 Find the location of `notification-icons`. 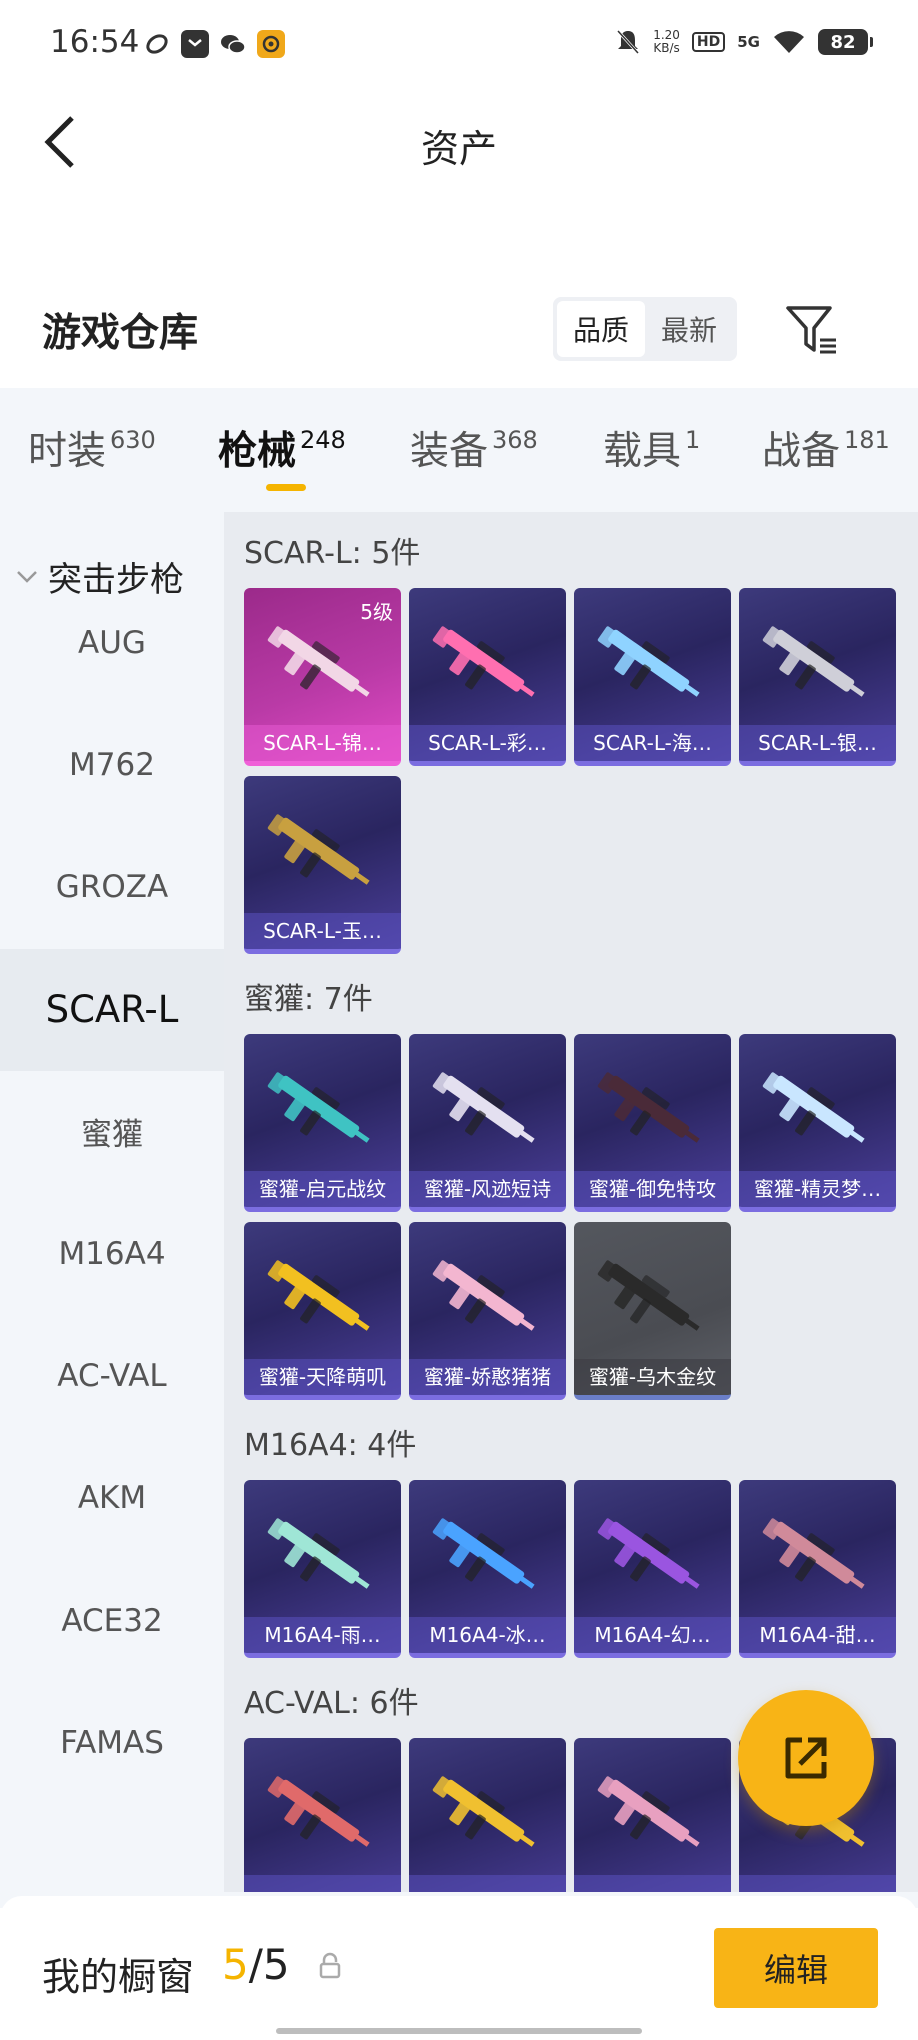

notification-icons is located at coordinates (214, 44).